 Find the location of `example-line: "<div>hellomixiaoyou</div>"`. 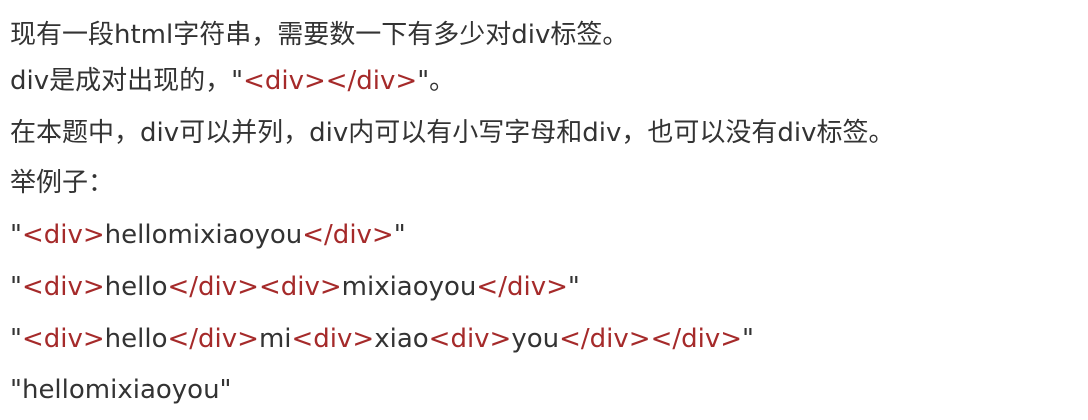

example-line: "<div>hellomixiaoyou</div>" is located at coordinates (208, 235).